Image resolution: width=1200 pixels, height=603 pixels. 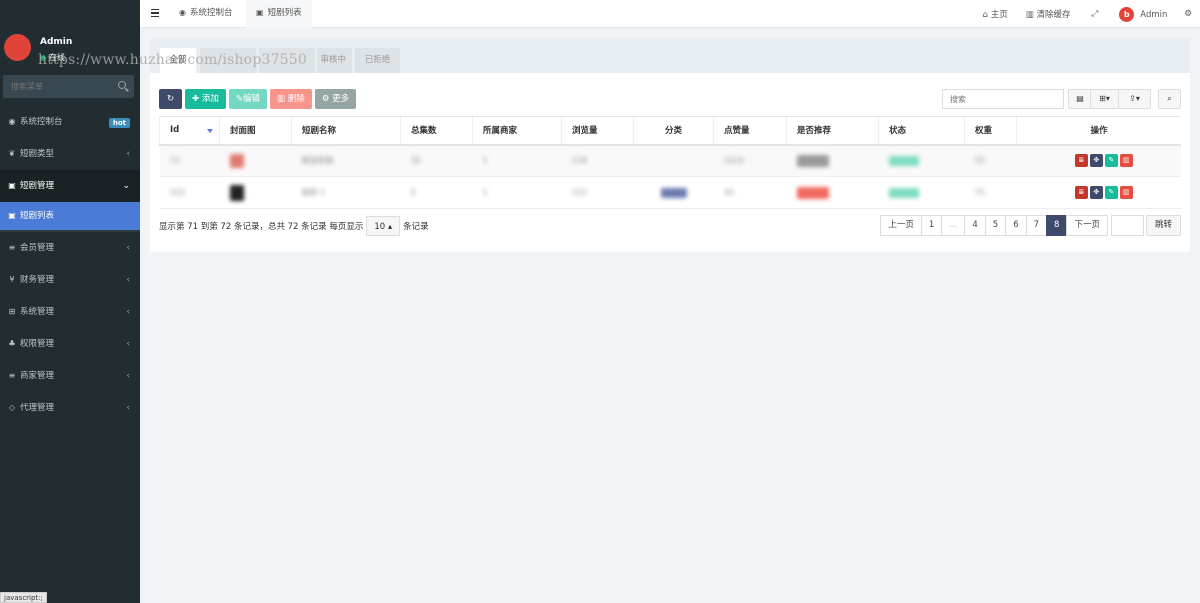 I want to click on page-1-button: 1, so click(x=931, y=225).